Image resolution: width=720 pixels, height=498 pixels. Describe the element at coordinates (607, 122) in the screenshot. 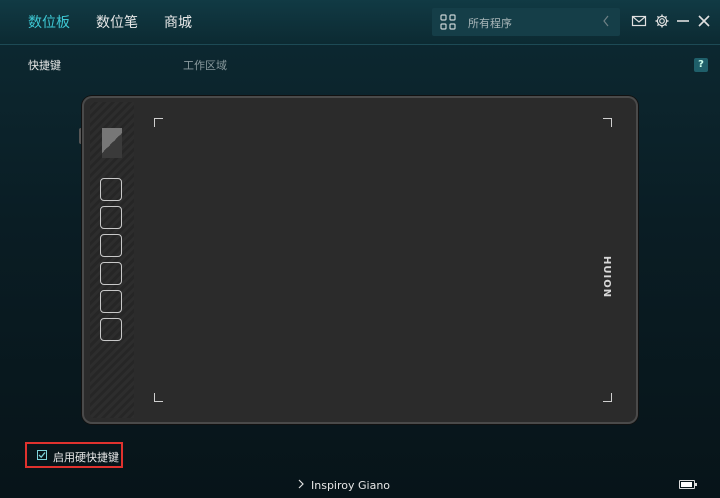

I see `corner-mark-top-right` at that location.